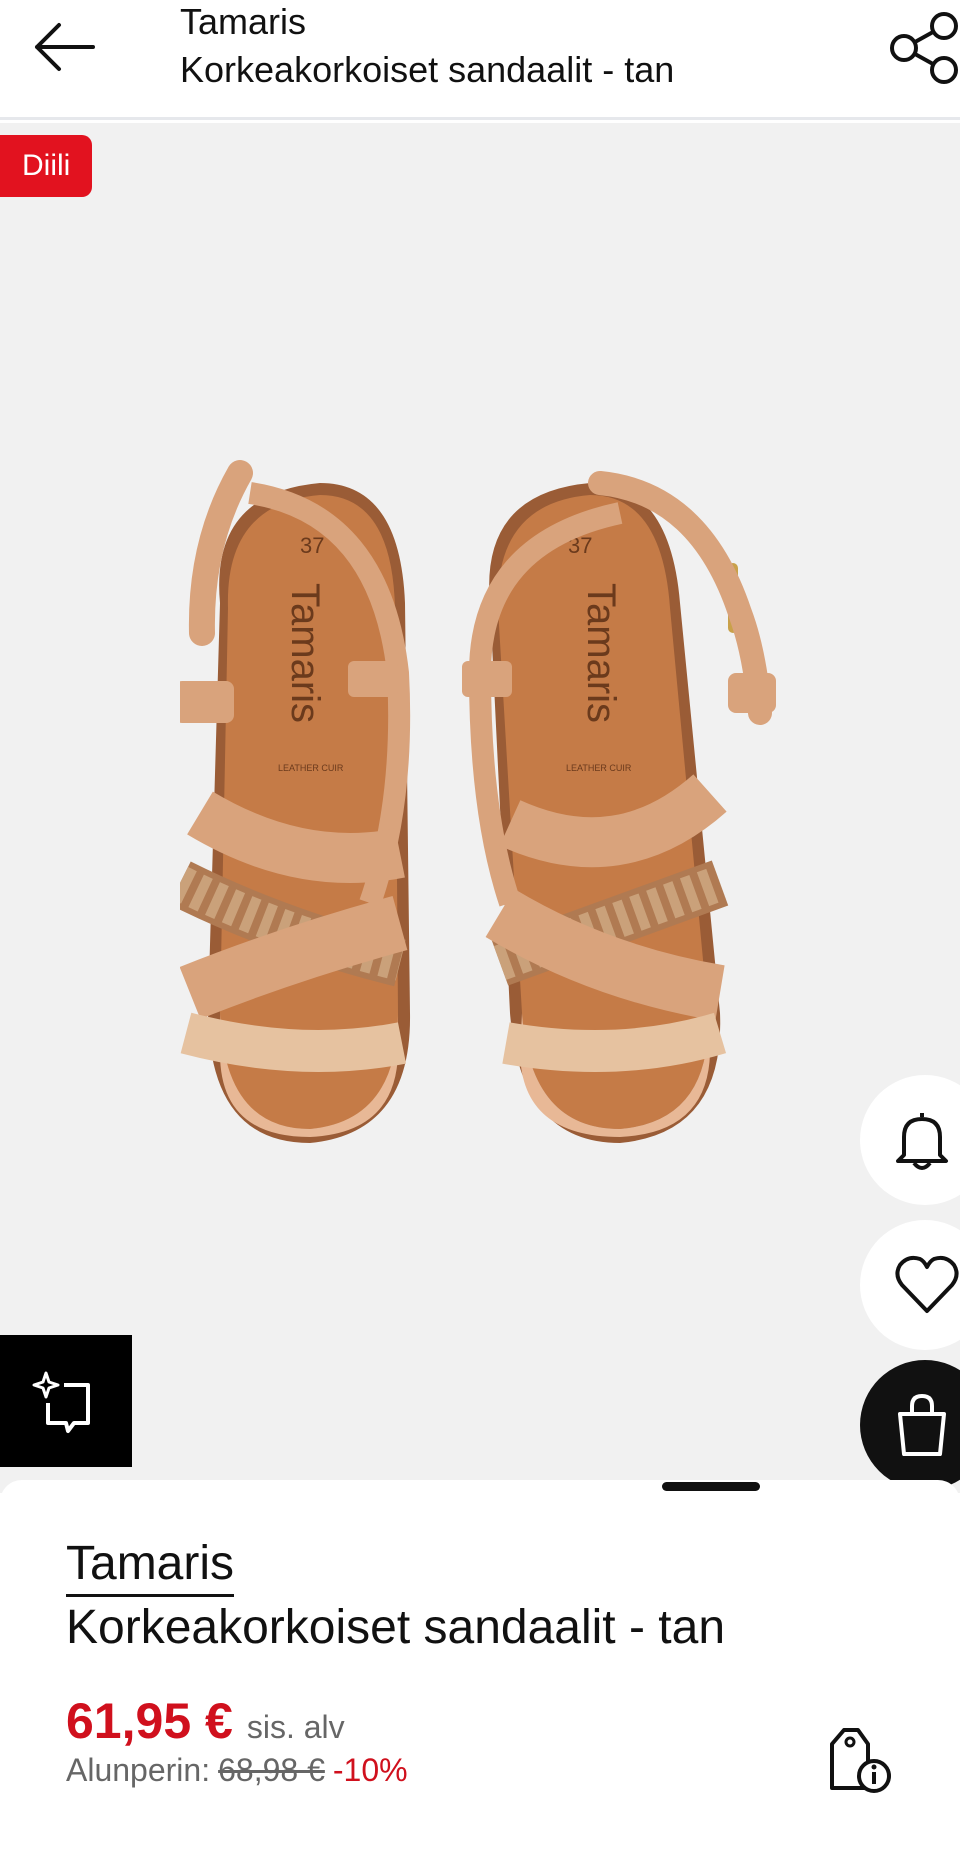 The width and height of the screenshot is (960, 1850). What do you see at coordinates (599, 768) in the screenshot?
I see `right-insole-tag: LEATHER CUIR` at bounding box center [599, 768].